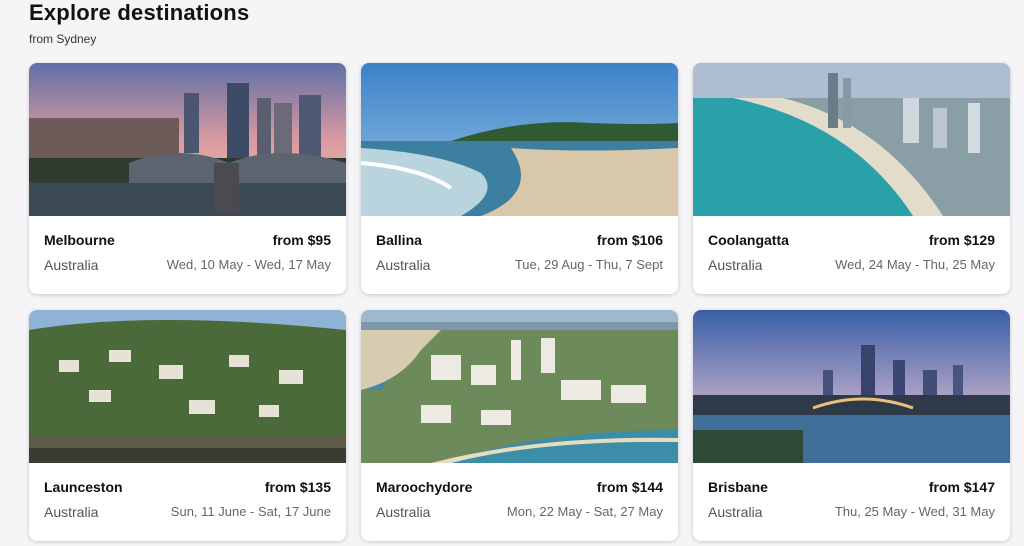 The image size is (1024, 546). Describe the element at coordinates (301, 240) in the screenshot. I see `card-price: from $95` at that location.